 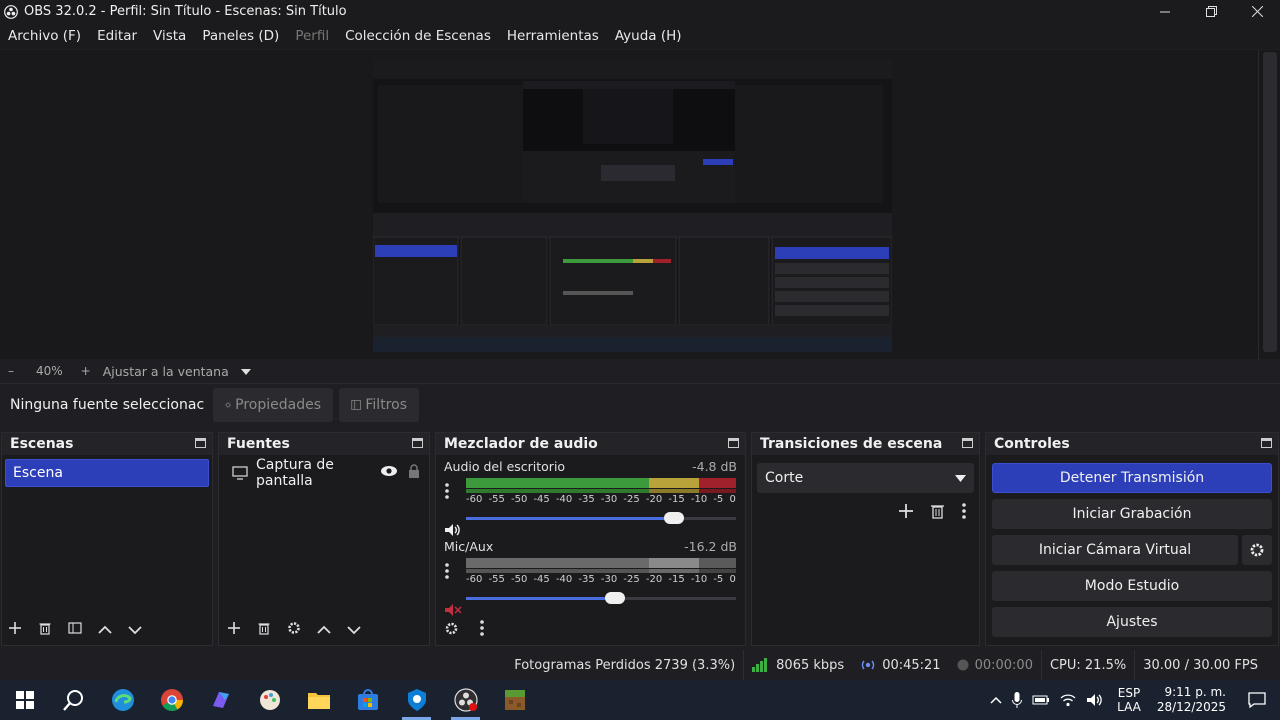 I want to click on move-scene-down-button, so click(x=135, y=630).